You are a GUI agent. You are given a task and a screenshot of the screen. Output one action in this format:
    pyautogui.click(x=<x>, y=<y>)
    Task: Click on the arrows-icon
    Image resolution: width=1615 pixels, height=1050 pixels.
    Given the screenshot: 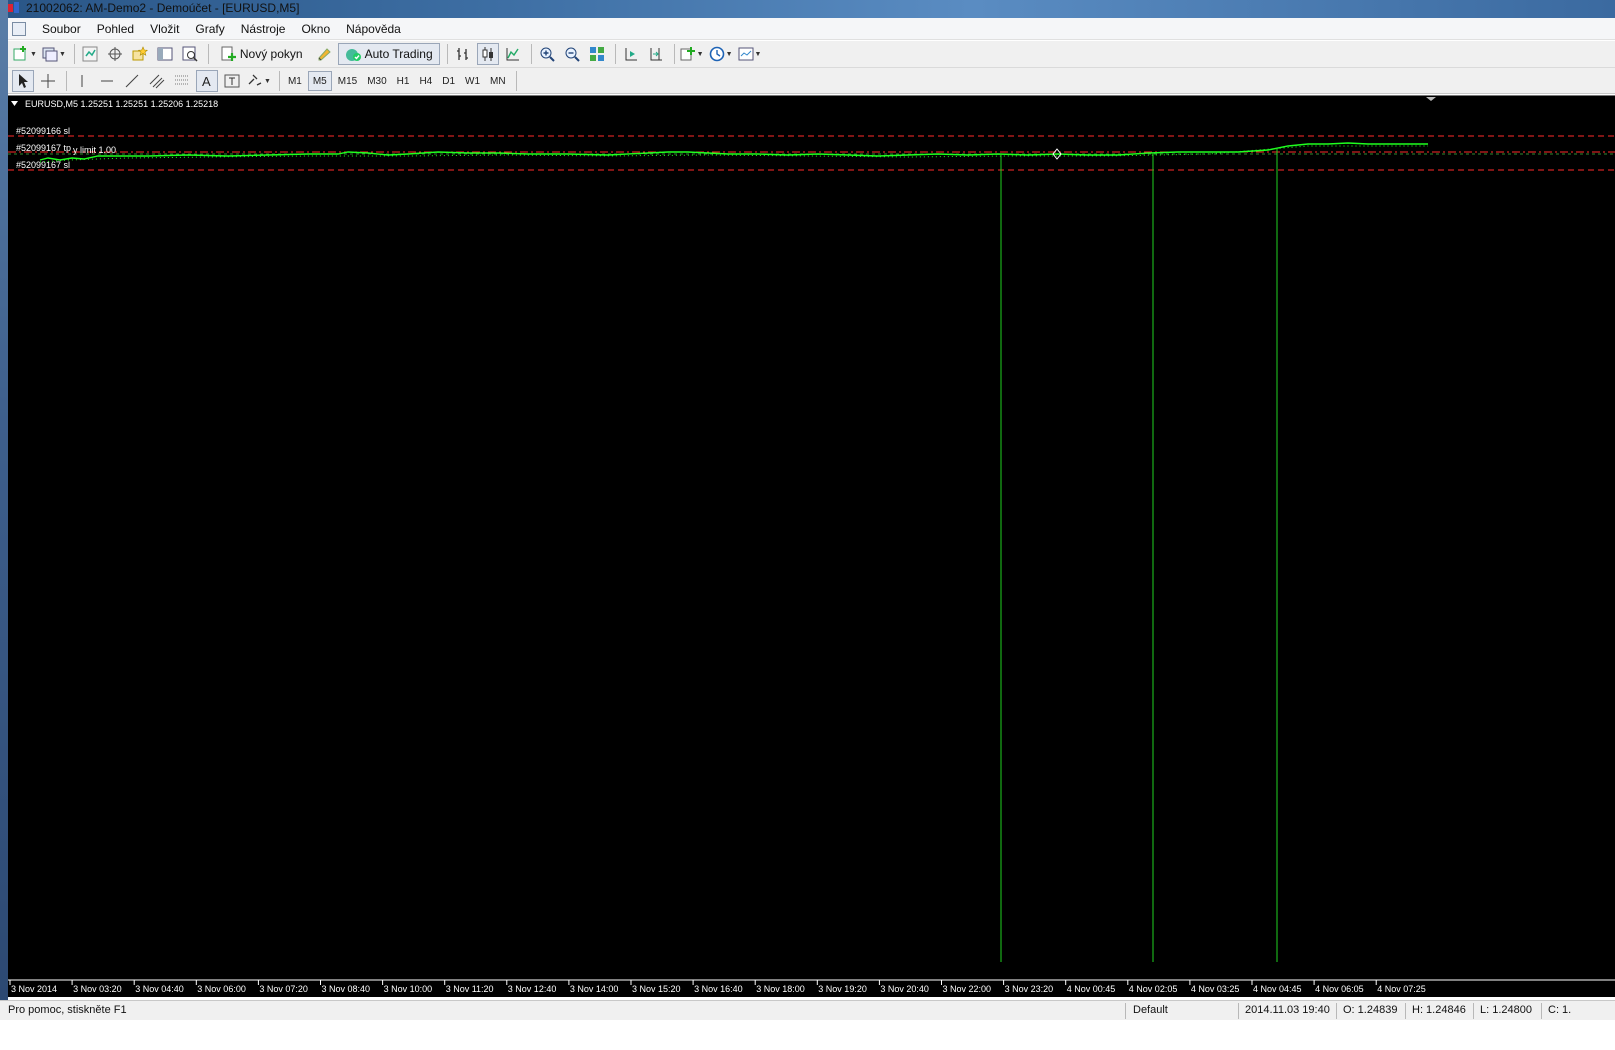 What is the action you would take?
    pyautogui.click(x=255, y=80)
    